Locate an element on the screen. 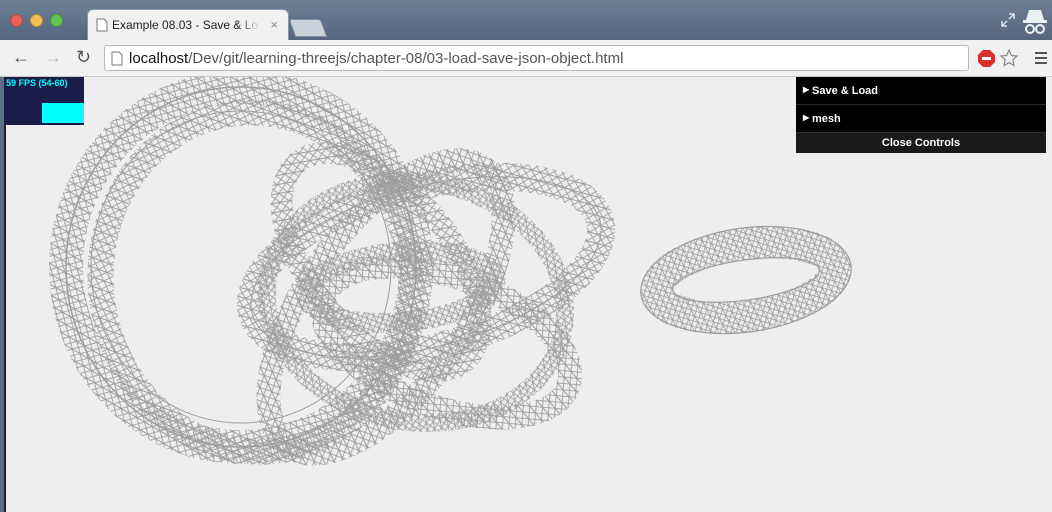 The image size is (1052, 512). controls-panel: ▶ Save & Load ▶ mesh Close Controls is located at coordinates (921, 115).